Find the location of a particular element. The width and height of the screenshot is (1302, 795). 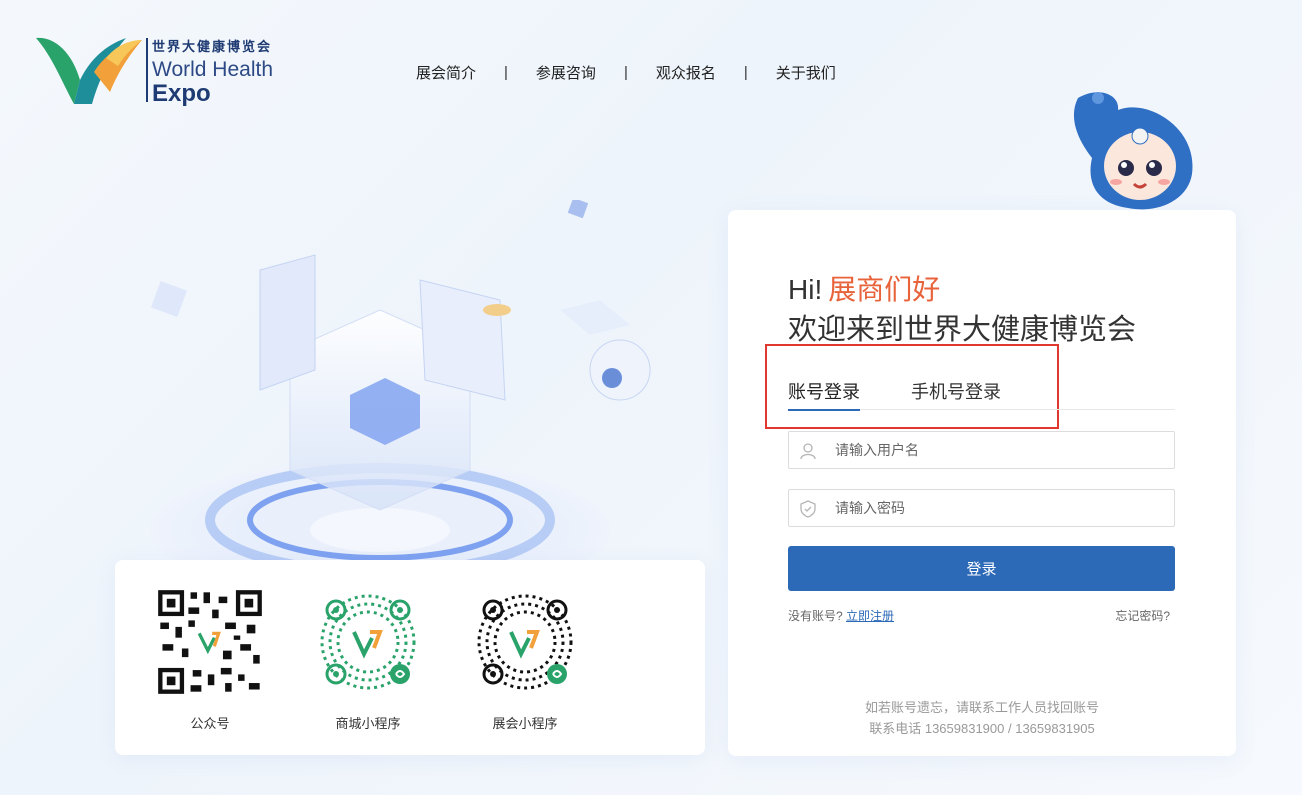

password-field is located at coordinates (981, 508).